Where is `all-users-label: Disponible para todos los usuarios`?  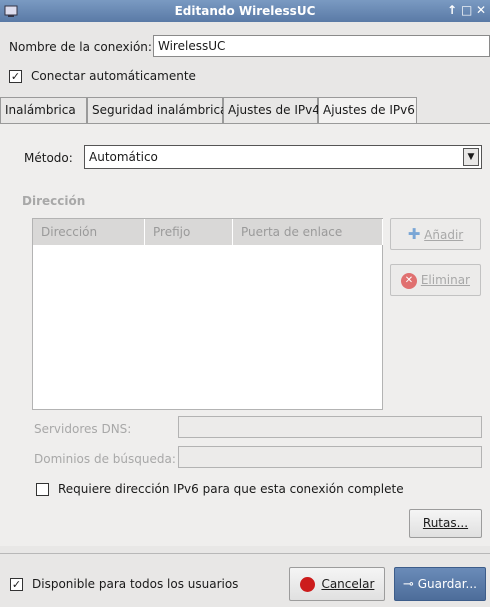 all-users-label: Disponible para todos los usuarios is located at coordinates (135, 584).